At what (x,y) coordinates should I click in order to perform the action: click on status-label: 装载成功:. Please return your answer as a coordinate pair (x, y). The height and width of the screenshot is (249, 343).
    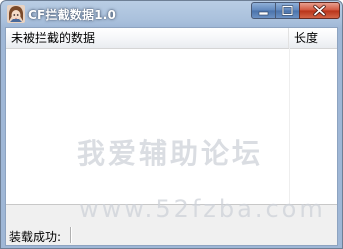
    Looking at the image, I should click on (35, 237).